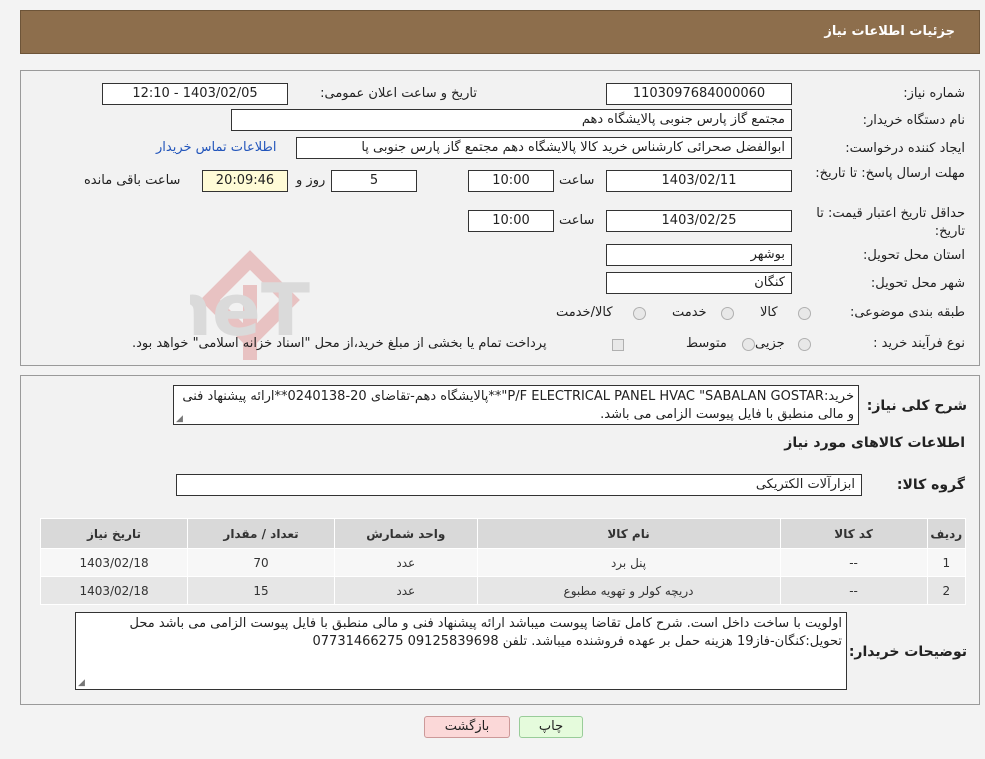 The height and width of the screenshot is (759, 985). I want to click on deadline-date-field: 1403/02/11, so click(699, 181).